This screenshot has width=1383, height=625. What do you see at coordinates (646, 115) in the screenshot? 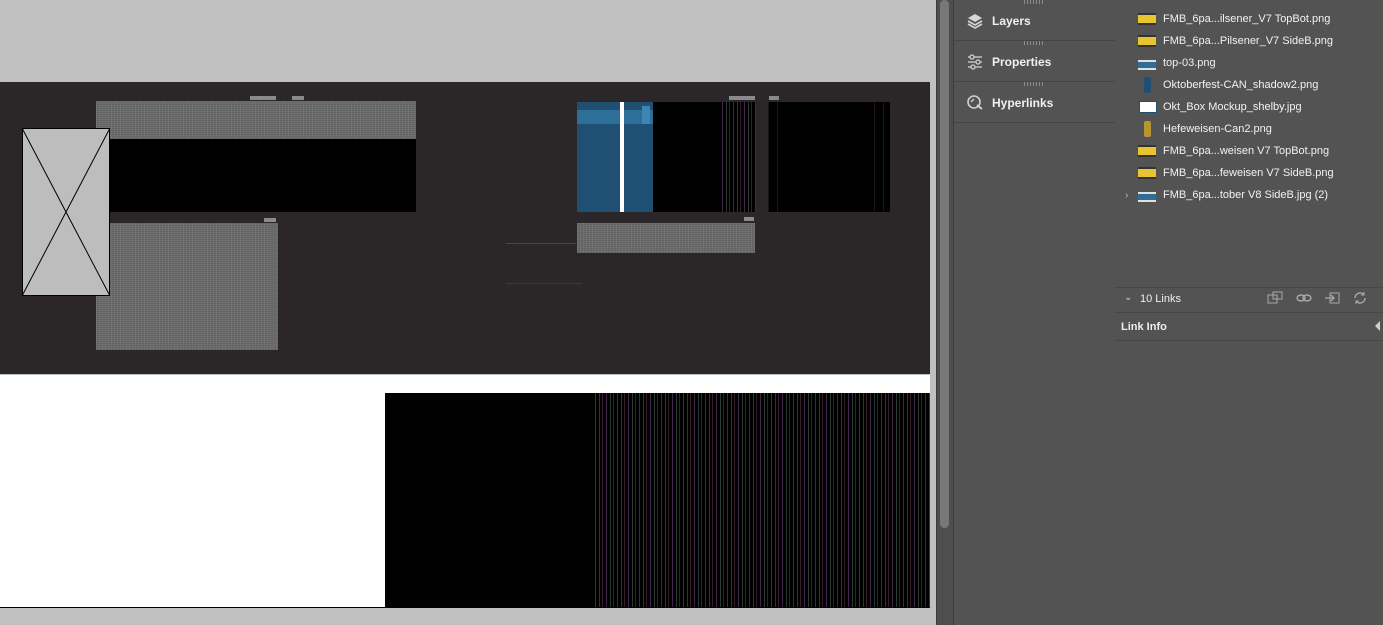
I see `label-emblem` at bounding box center [646, 115].